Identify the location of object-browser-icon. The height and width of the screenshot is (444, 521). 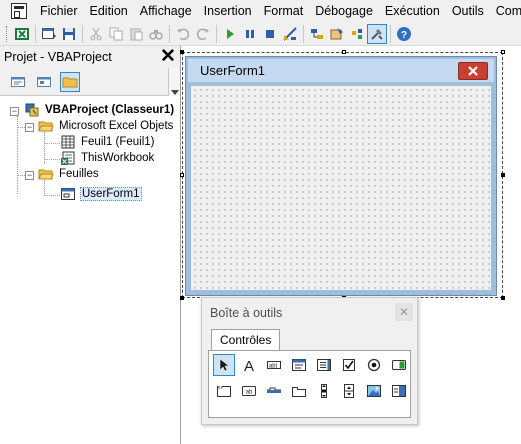
(357, 34).